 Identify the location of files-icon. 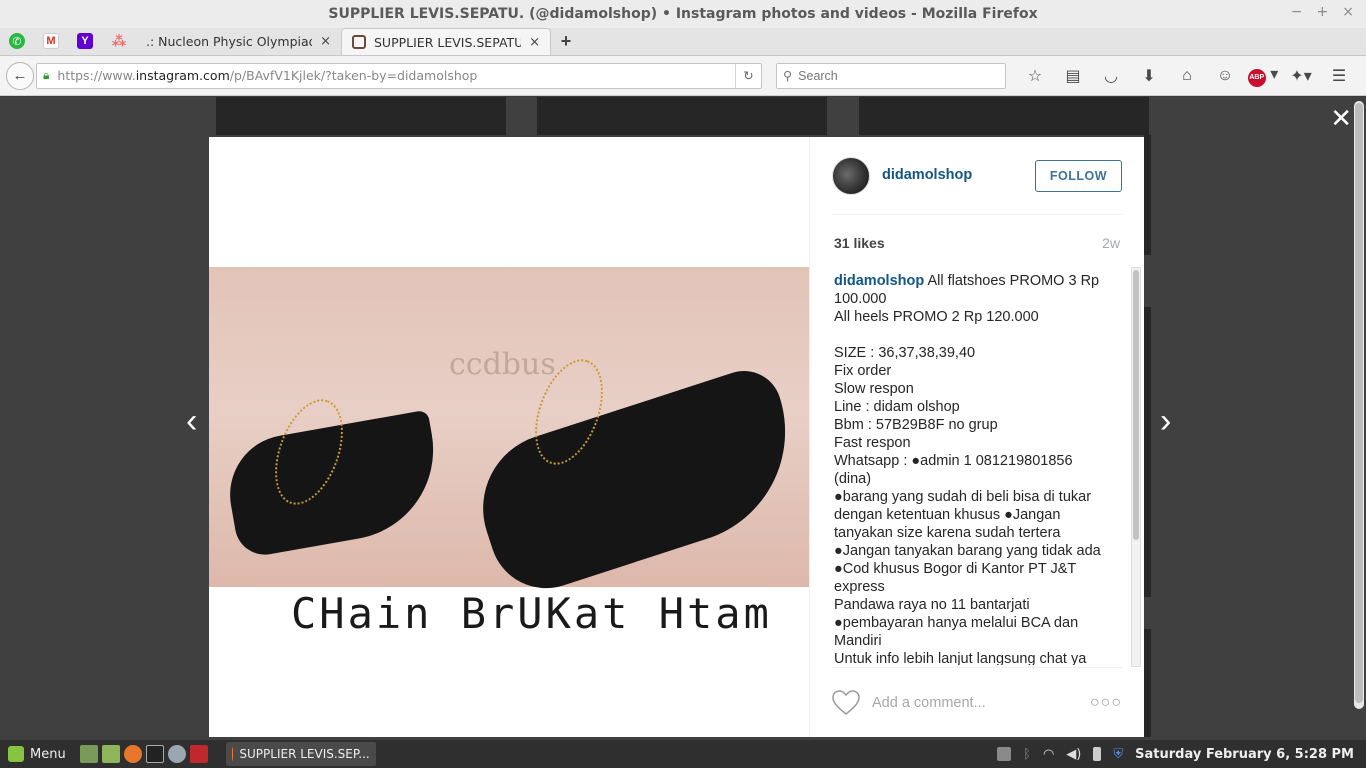
(110, 754).